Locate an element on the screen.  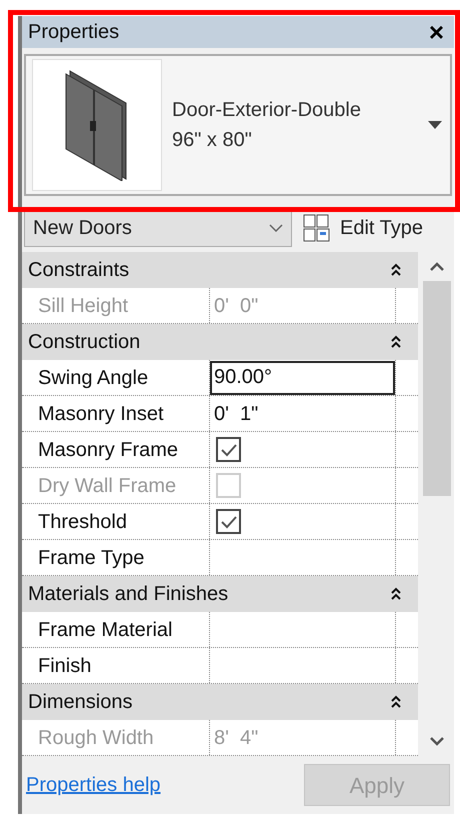
section-header: Constraints is located at coordinates (220, 270).